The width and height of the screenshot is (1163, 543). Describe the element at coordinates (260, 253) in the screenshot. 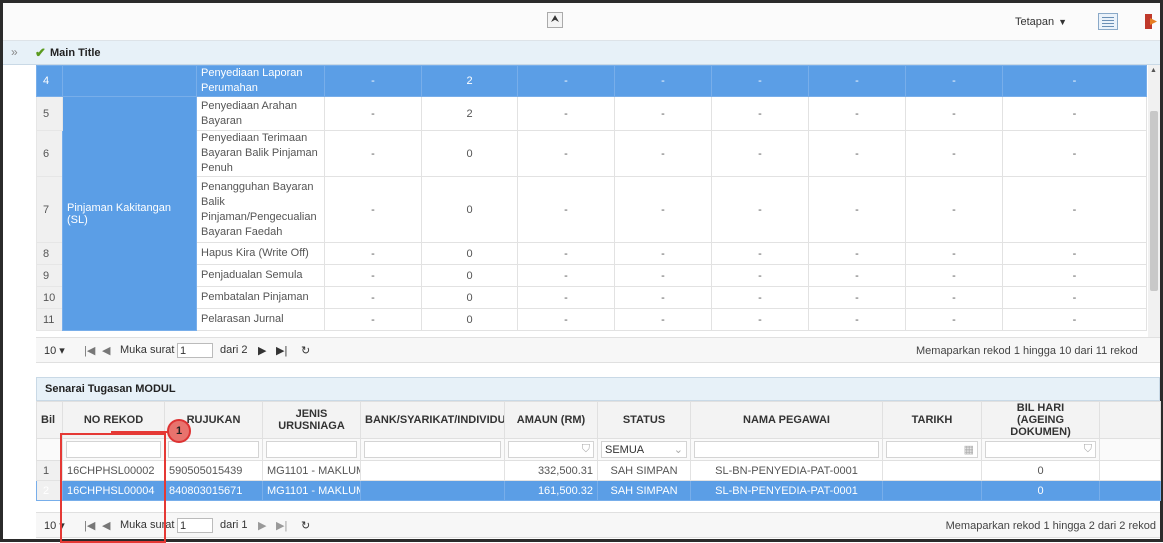

I see `process-name: Hapus Kira (Write Off)` at that location.